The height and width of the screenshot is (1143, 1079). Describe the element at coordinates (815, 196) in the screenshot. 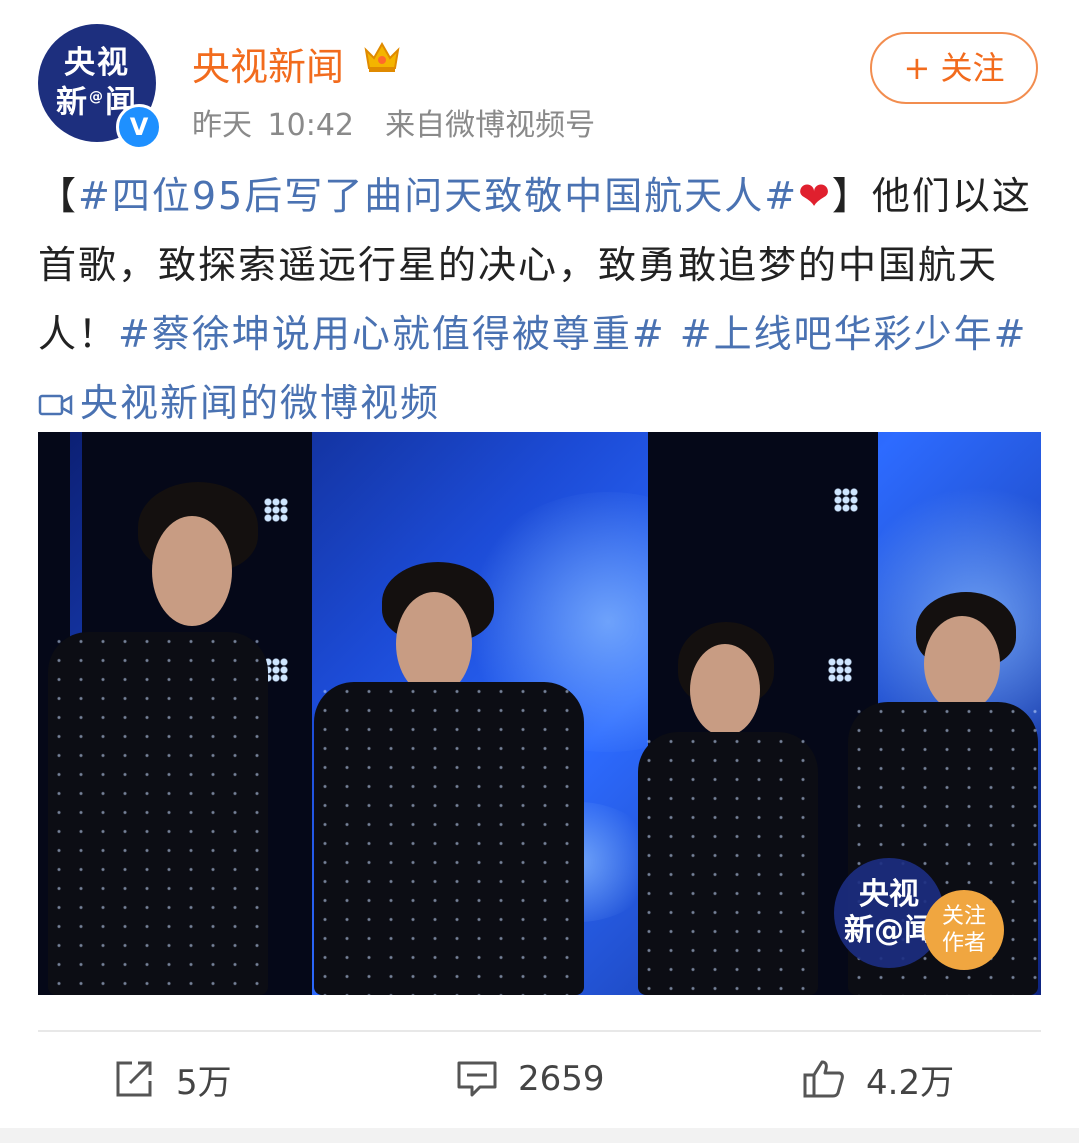

I see `heart-emoji-icon: ❤` at that location.